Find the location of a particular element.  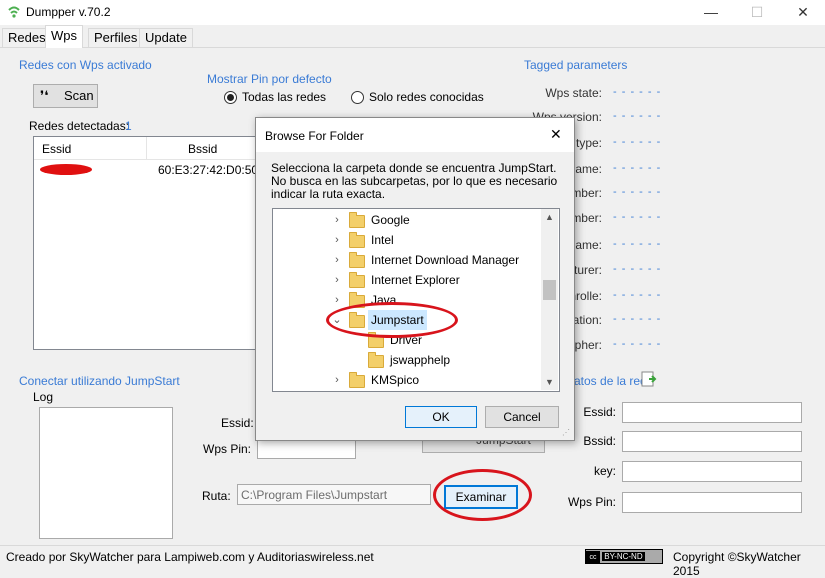

cc-badge-text: BY-NC-ND is located at coordinates (623, 556).